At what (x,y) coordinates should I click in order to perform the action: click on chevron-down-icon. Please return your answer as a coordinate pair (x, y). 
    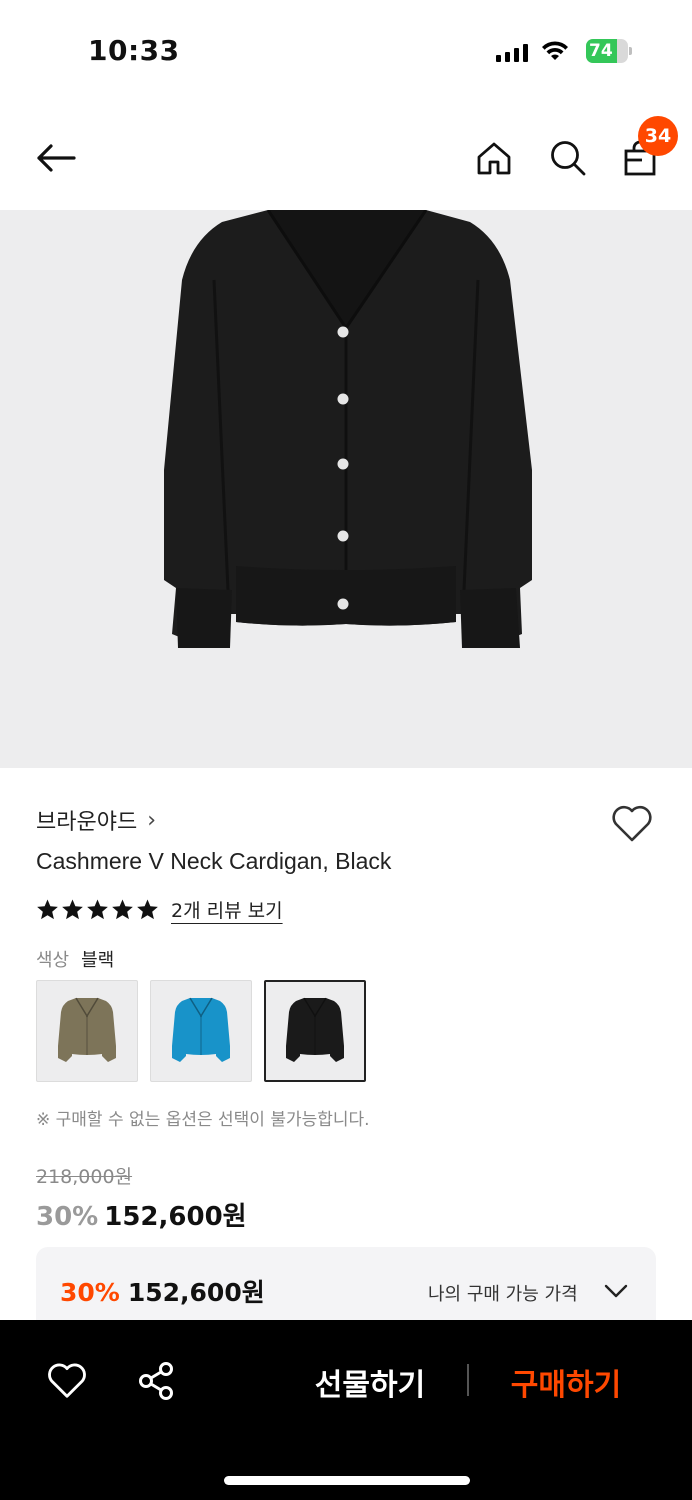
    Looking at the image, I should click on (616, 1291).